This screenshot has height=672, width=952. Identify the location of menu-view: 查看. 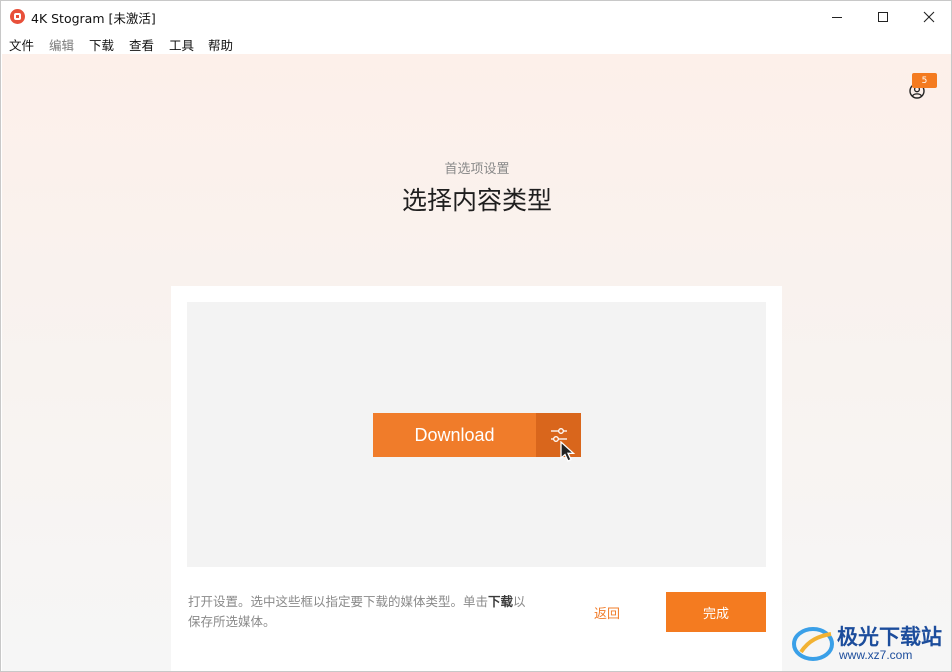
(141, 44).